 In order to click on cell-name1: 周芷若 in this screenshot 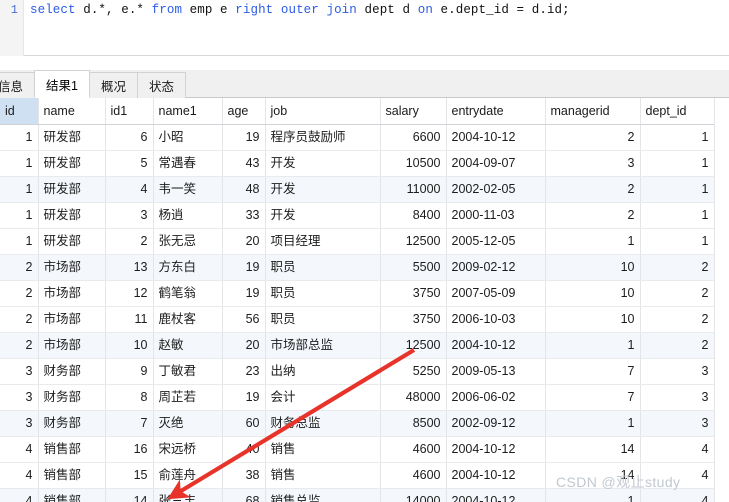, I will do `click(188, 397)`.